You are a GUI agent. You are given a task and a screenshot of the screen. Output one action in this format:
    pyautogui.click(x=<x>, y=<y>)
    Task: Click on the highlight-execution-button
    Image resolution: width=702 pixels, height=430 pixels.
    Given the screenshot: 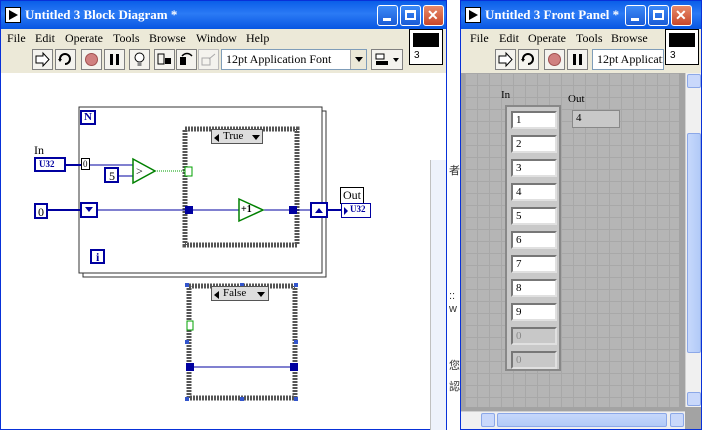 What is the action you would take?
    pyautogui.click(x=139, y=59)
    